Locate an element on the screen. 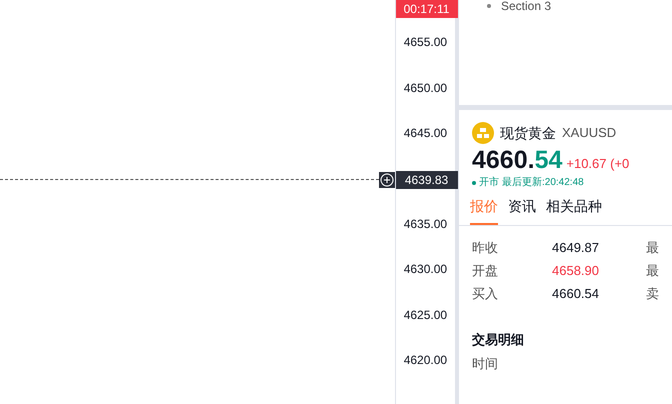 This screenshot has width=672, height=404. market-status: 开市 is located at coordinates (489, 183).